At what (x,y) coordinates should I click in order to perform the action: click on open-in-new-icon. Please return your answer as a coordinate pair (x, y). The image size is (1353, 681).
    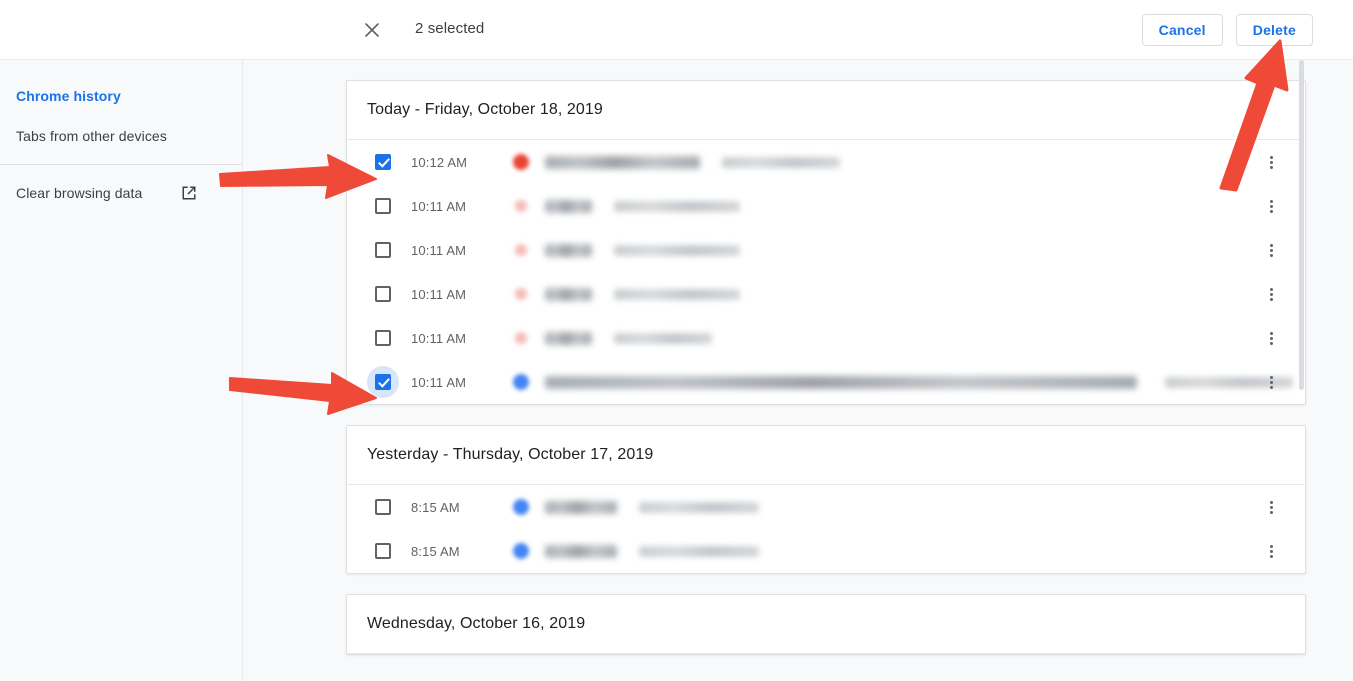
    Looking at the image, I should click on (189, 193).